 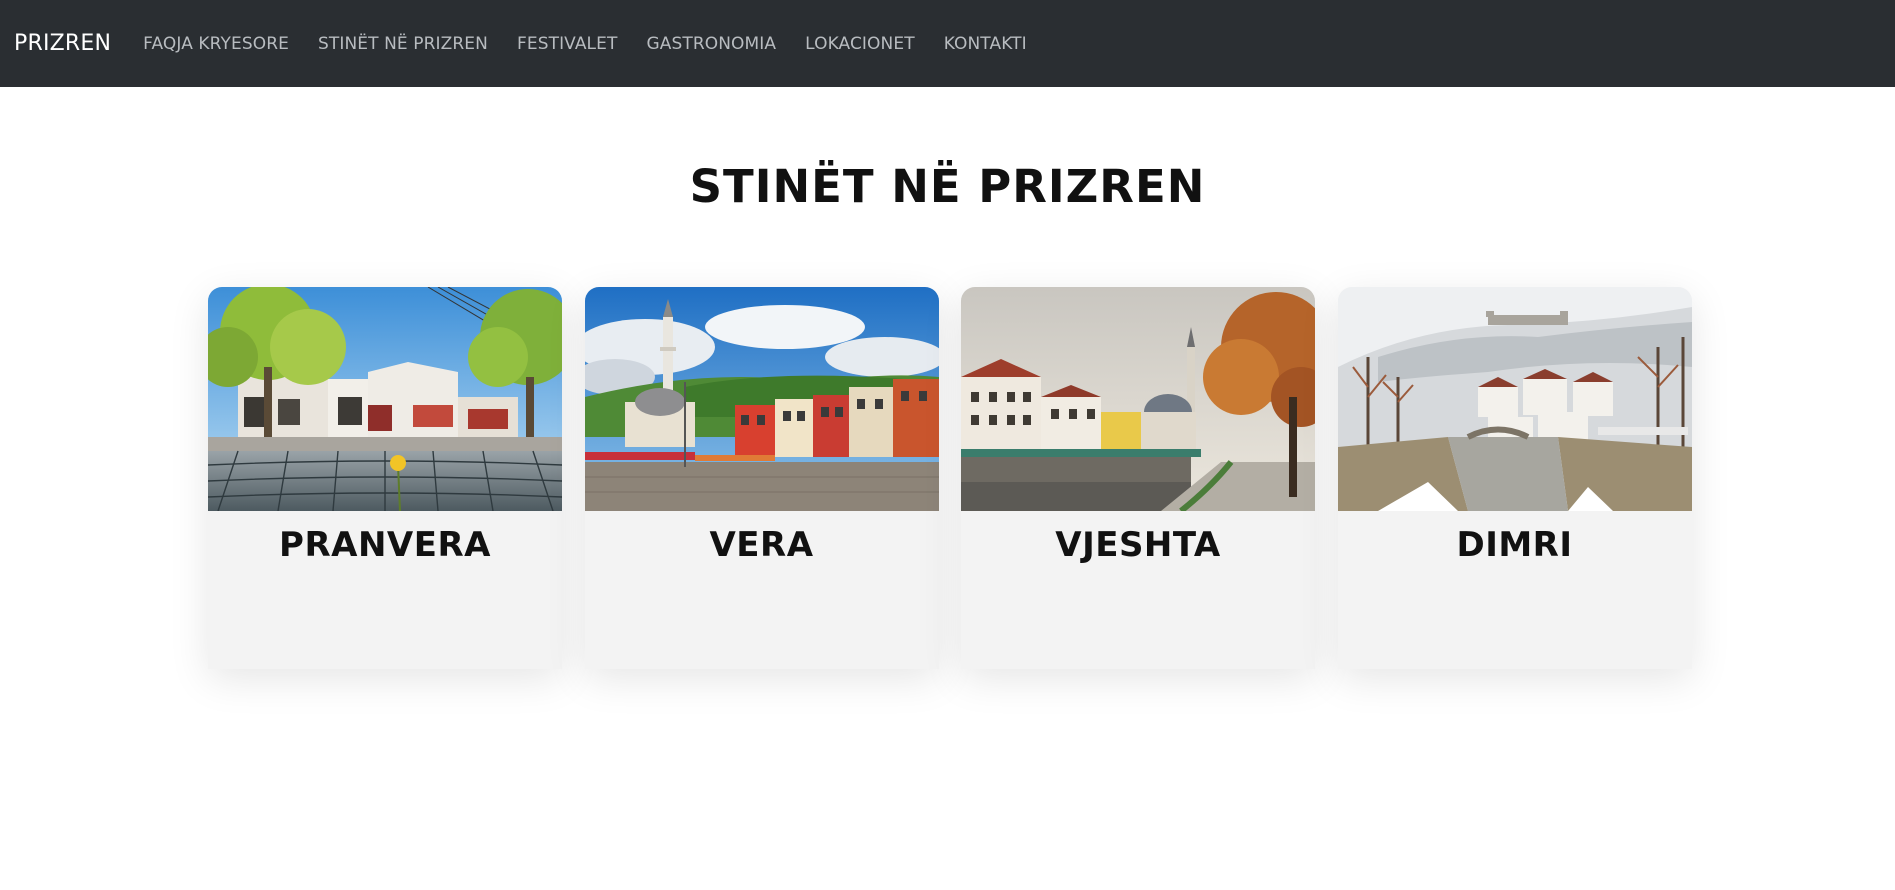 What do you see at coordinates (1138, 399) in the screenshot?
I see `autumn-image` at bounding box center [1138, 399].